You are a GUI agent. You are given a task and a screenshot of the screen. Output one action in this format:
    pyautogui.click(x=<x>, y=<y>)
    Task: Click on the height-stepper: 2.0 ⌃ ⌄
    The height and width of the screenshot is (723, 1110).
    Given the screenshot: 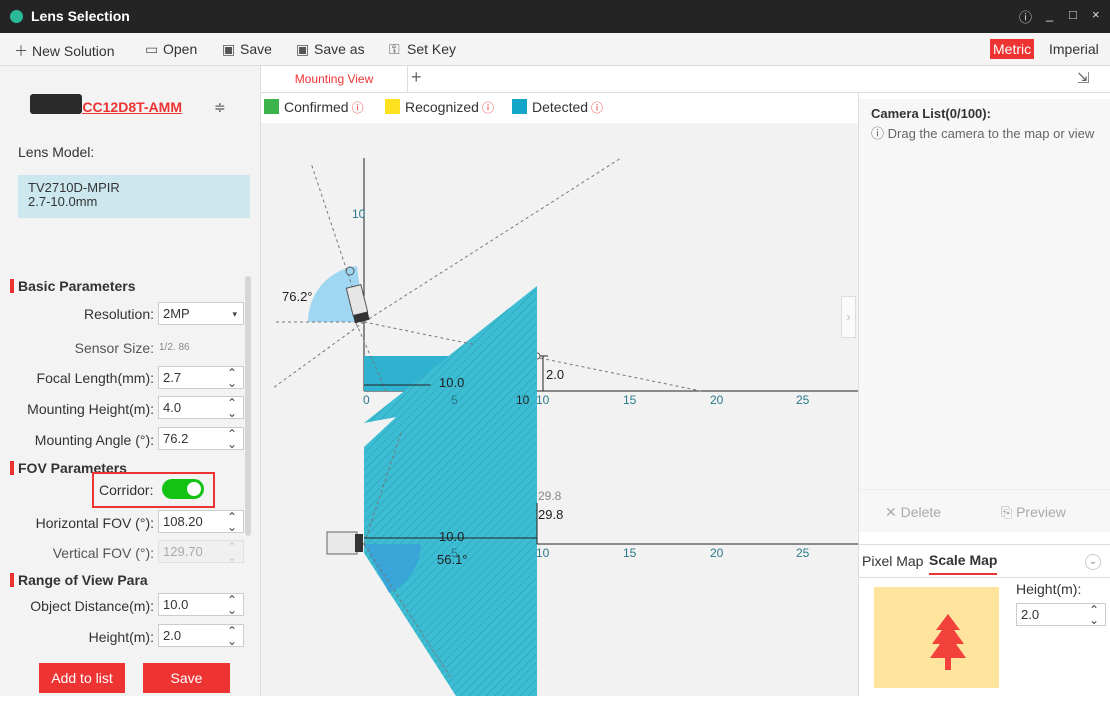 What is the action you would take?
    pyautogui.click(x=201, y=635)
    